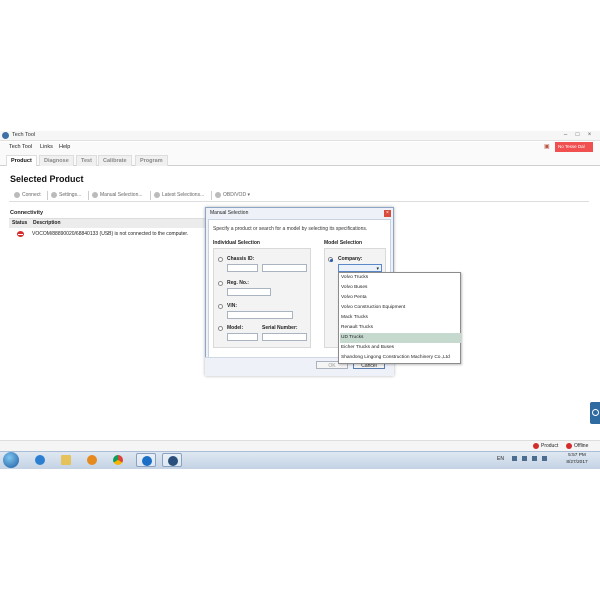 The height and width of the screenshot is (600, 600). I want to click on company-label: Company:, so click(350, 259).